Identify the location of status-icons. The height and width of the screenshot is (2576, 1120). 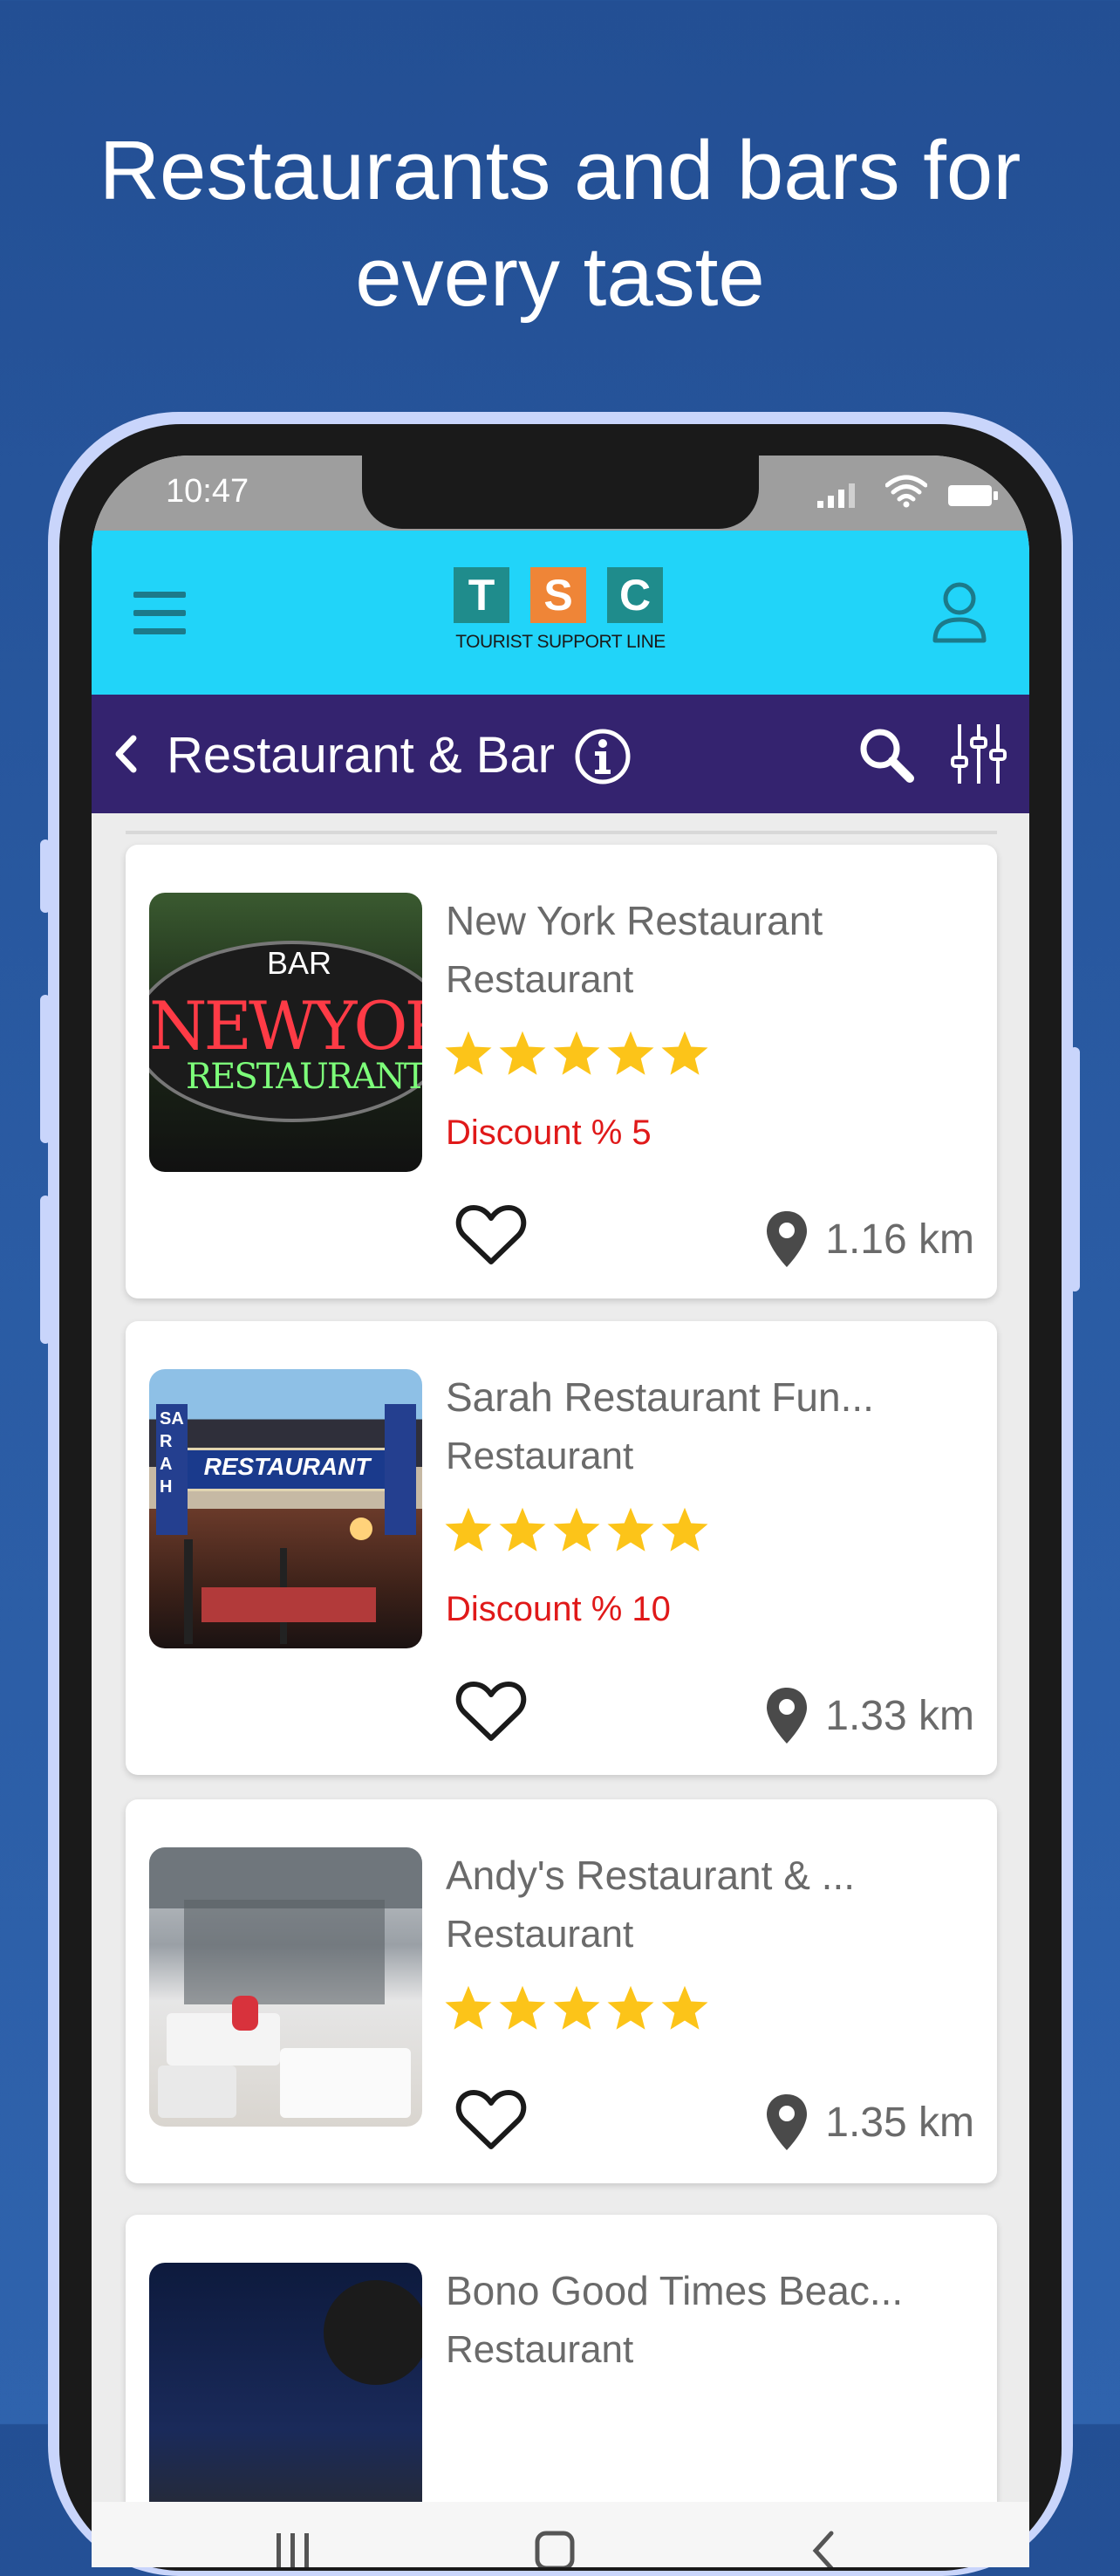
(908, 492).